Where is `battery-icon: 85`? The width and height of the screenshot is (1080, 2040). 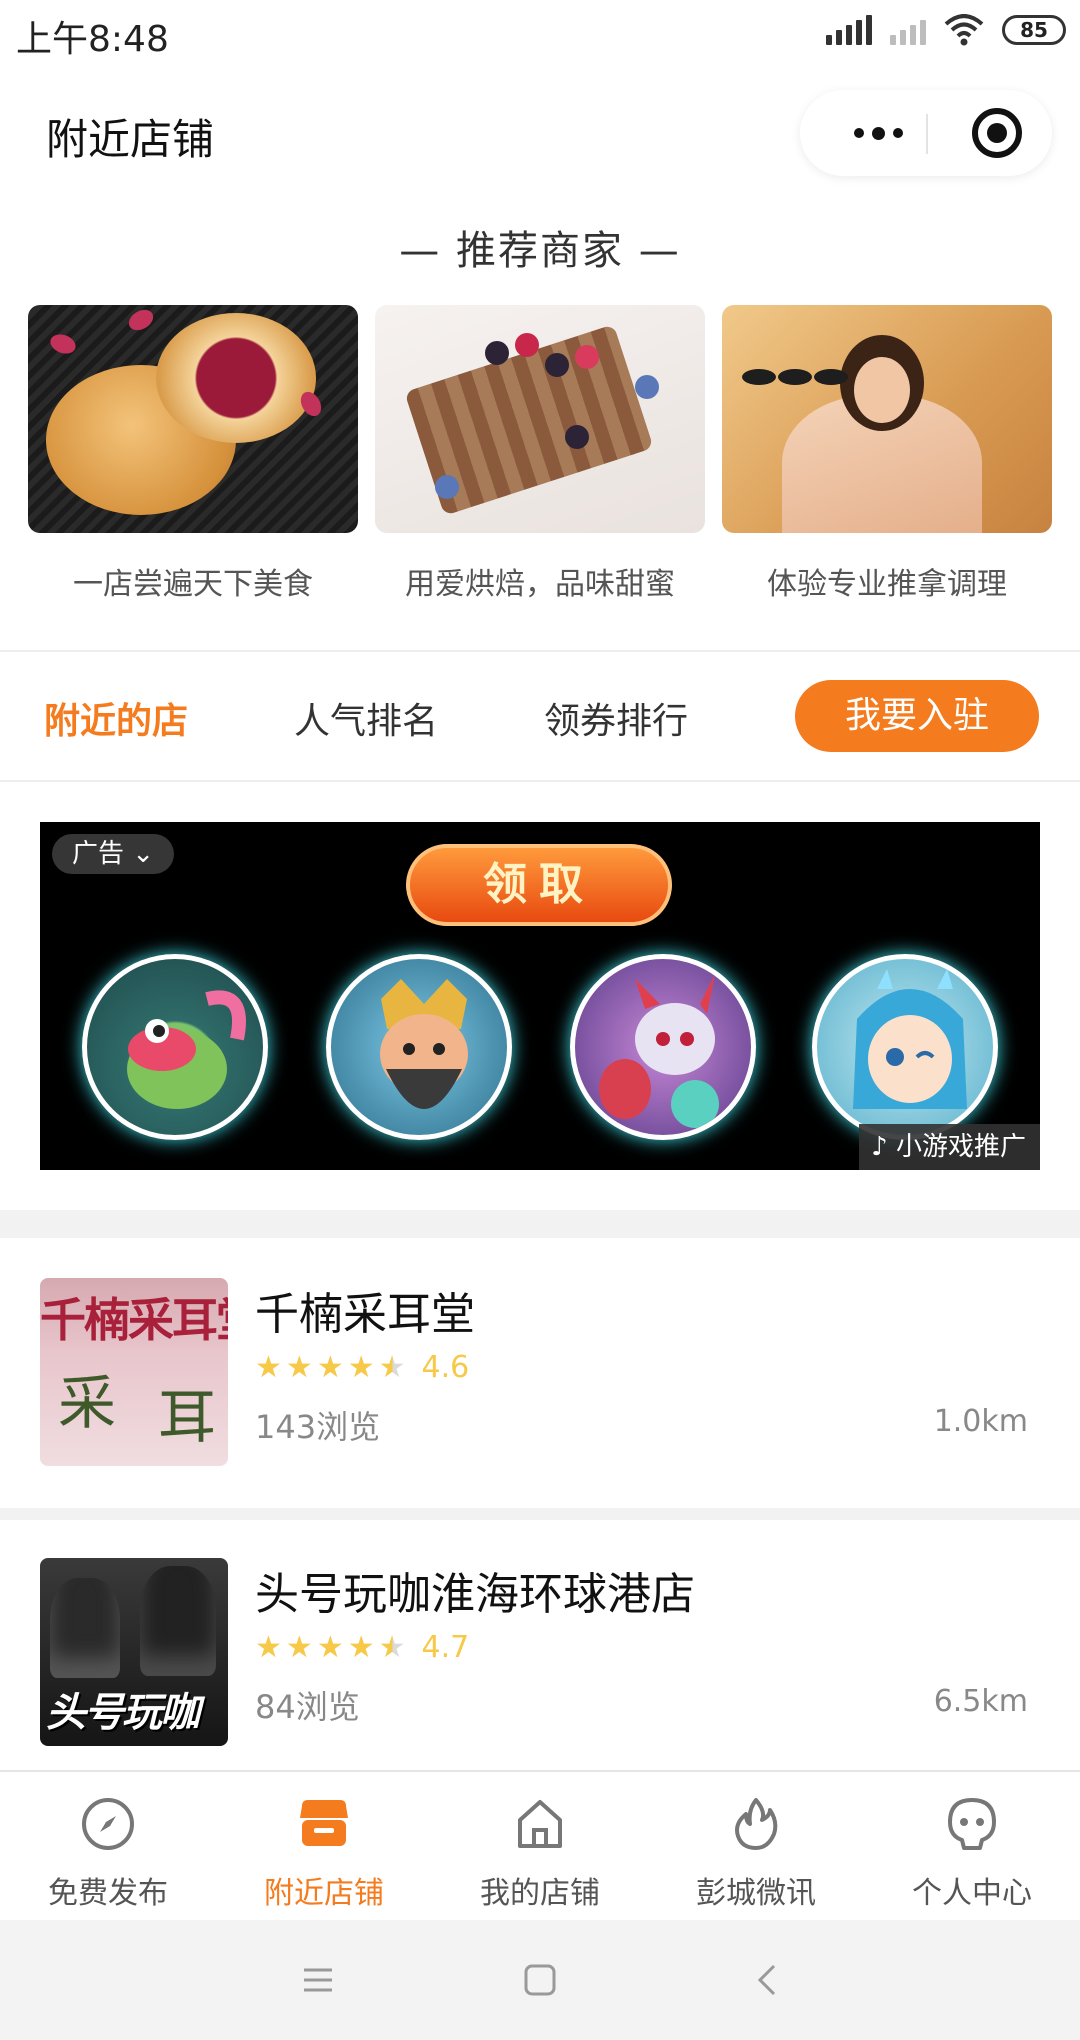
battery-icon: 85 is located at coordinates (1034, 30).